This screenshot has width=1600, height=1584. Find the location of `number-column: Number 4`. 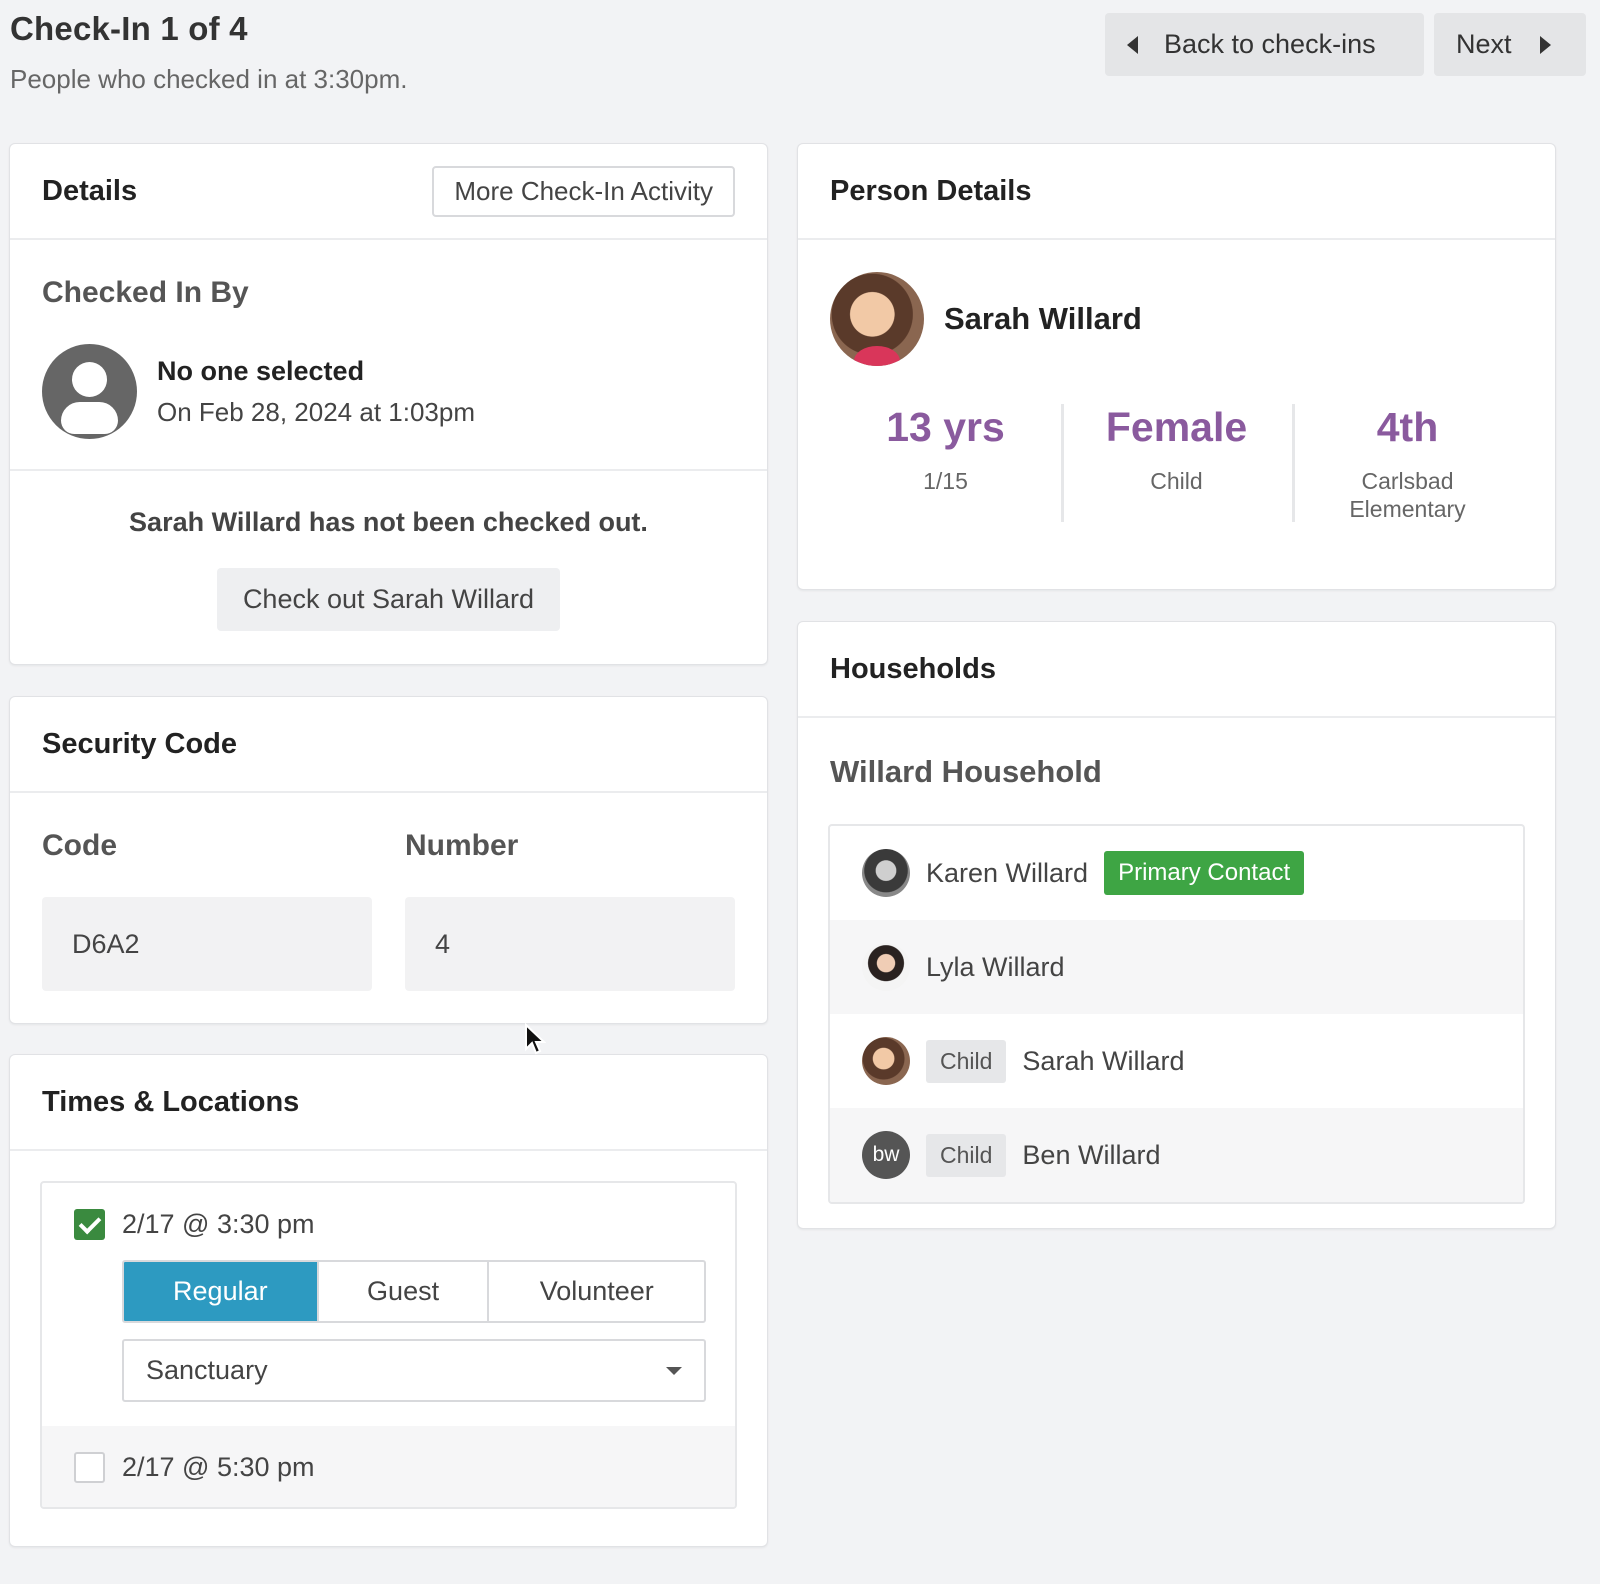

number-column: Number 4 is located at coordinates (570, 910).